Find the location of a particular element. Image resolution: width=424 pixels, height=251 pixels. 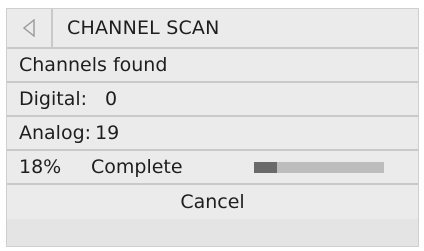

channels-found-label: Channels found is located at coordinates (93, 65).